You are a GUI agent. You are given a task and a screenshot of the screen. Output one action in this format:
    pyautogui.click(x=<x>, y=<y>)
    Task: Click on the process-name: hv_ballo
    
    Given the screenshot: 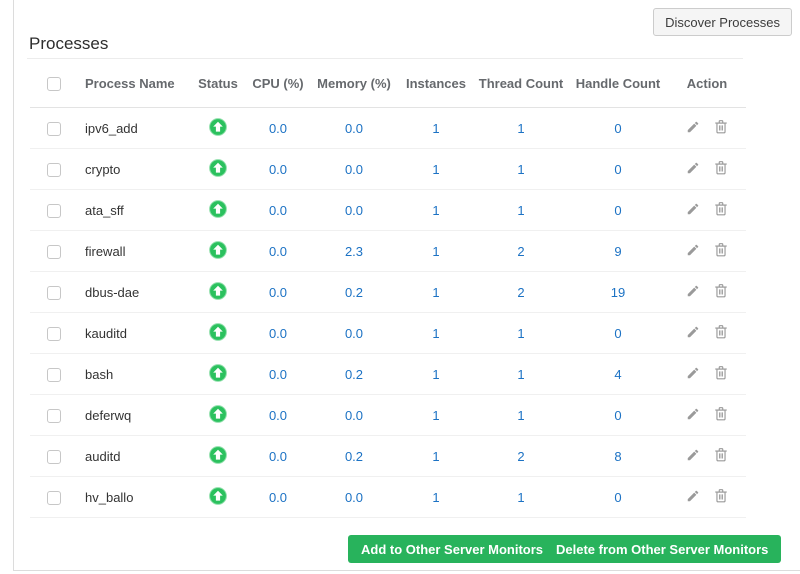 What is the action you would take?
    pyautogui.click(x=134, y=497)
    